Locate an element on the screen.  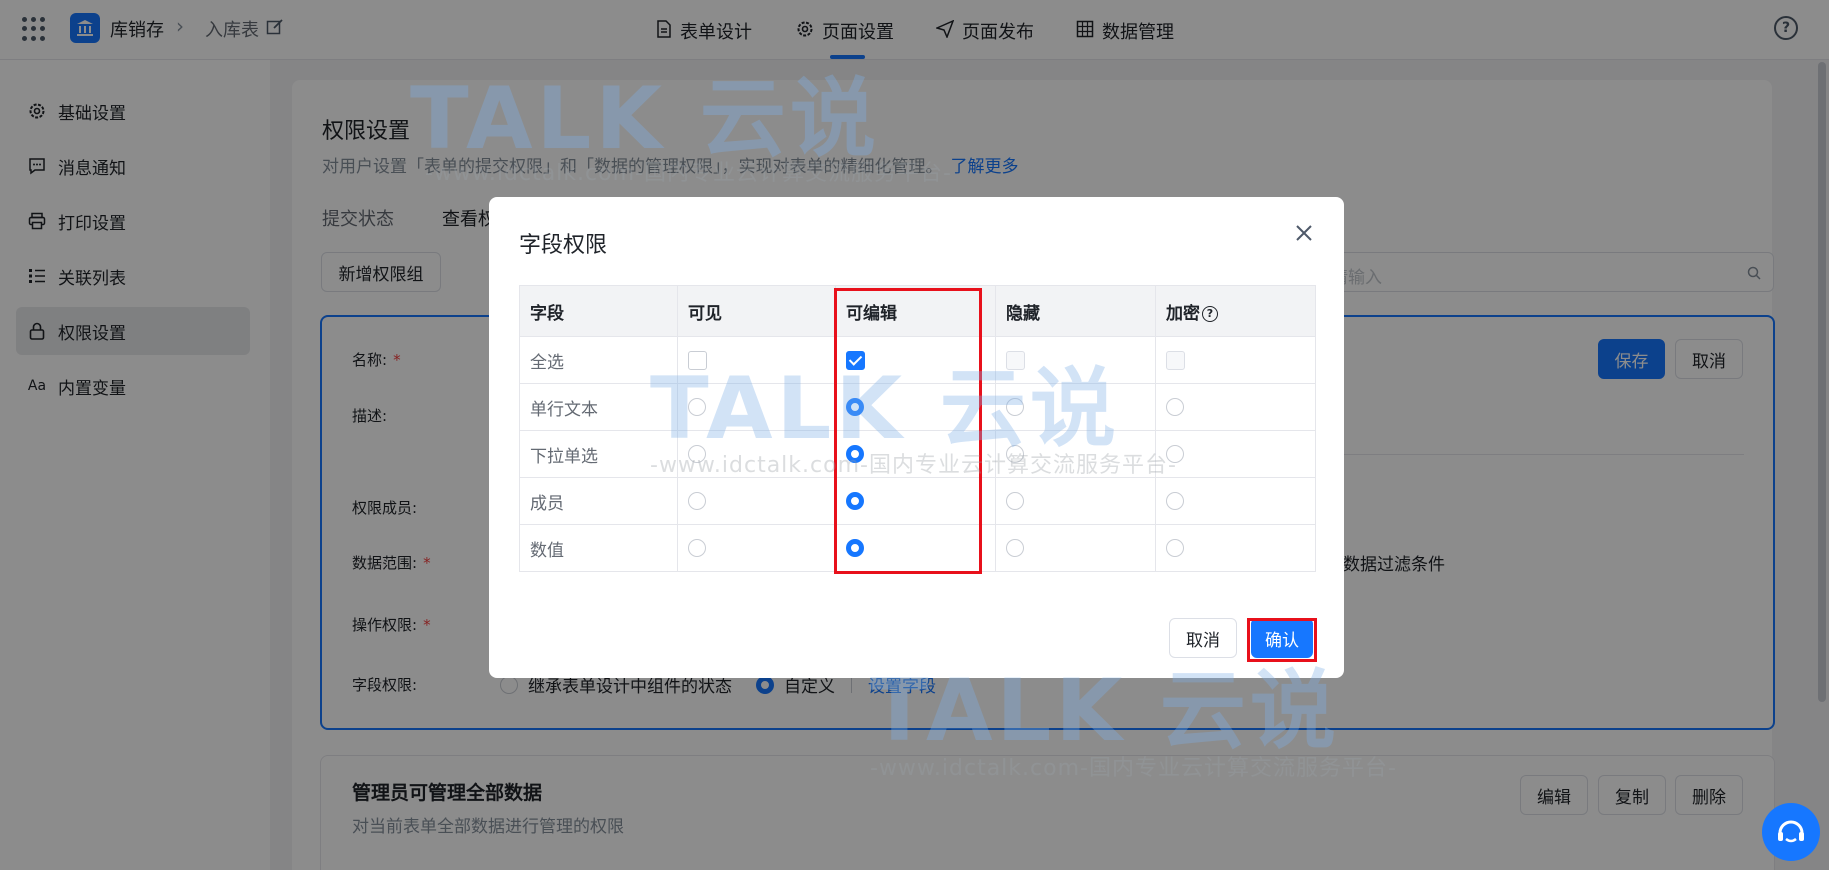
checkbox-hidden is located at coordinates (1015, 360).